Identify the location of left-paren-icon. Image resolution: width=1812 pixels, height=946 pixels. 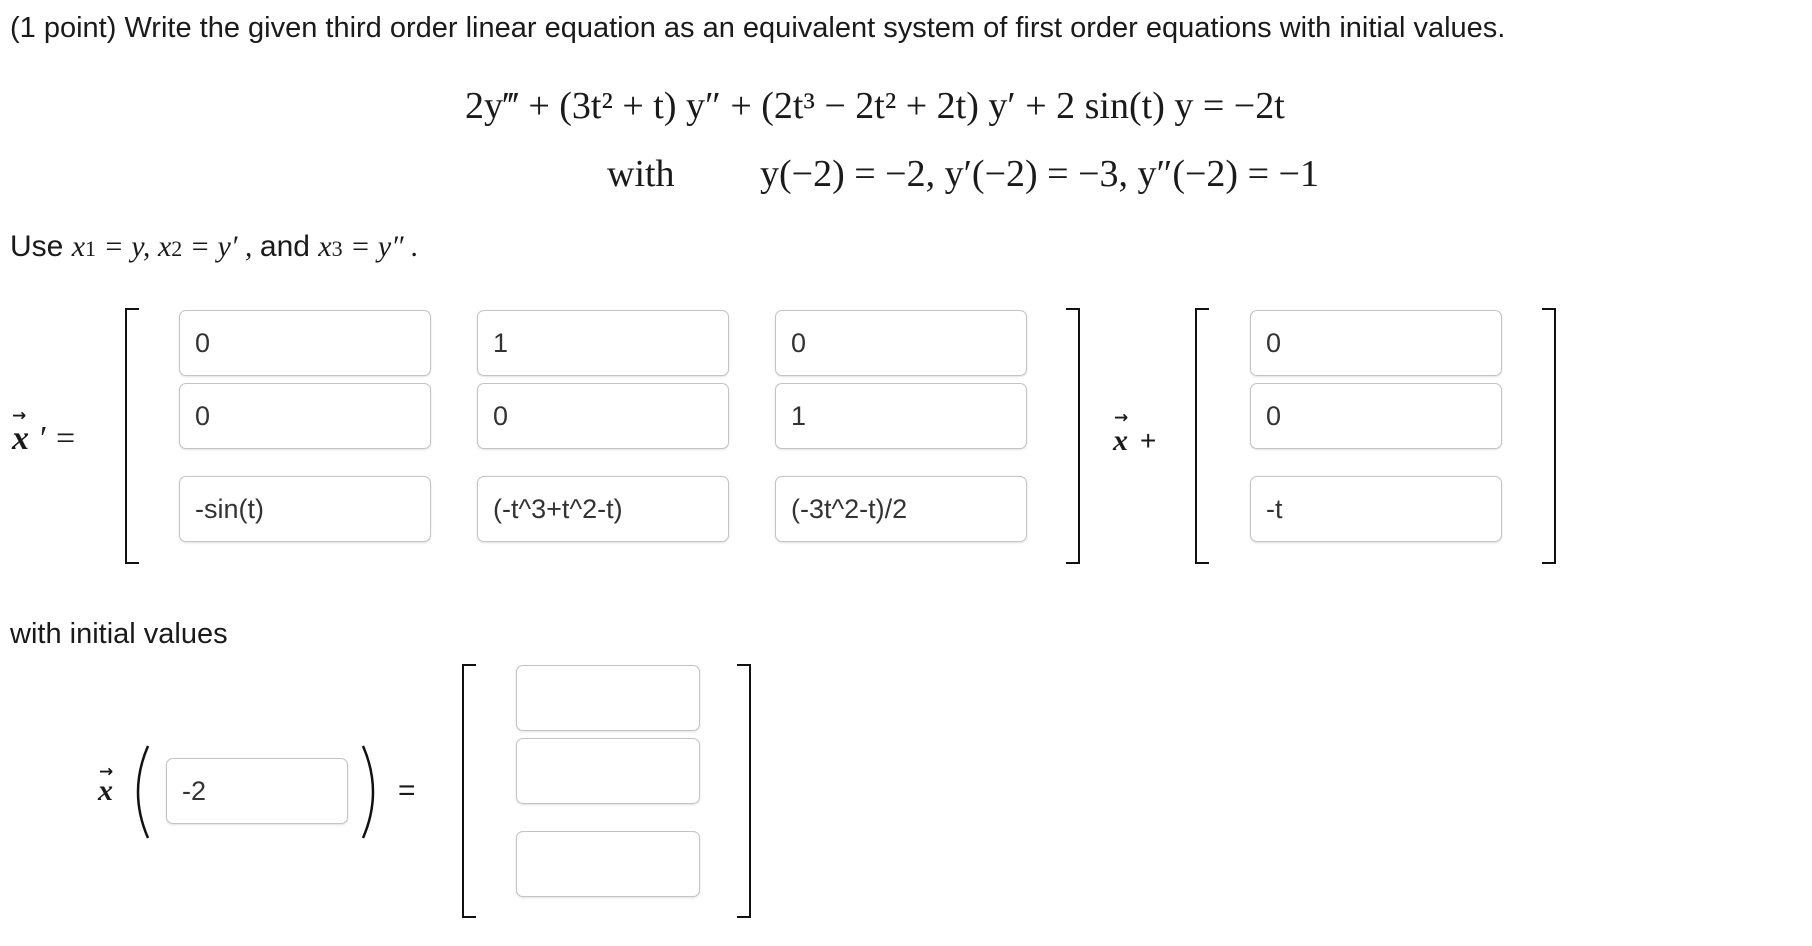
(143, 792).